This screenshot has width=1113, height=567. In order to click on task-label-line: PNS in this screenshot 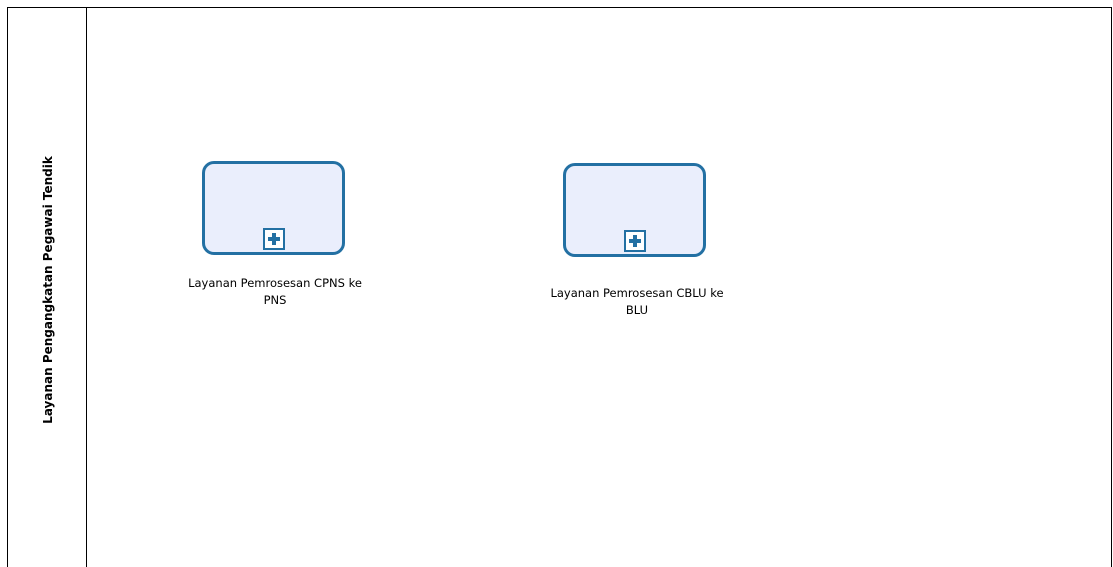, I will do `click(275, 300)`.